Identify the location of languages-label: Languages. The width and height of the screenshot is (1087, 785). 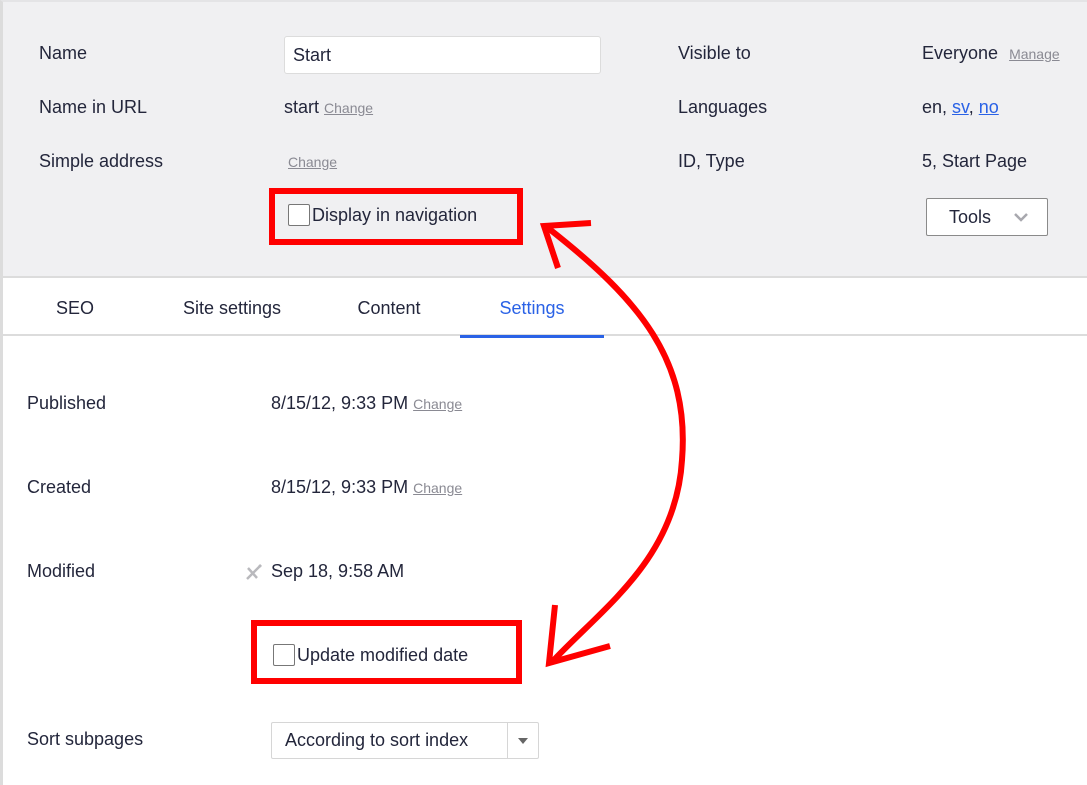
(723, 107).